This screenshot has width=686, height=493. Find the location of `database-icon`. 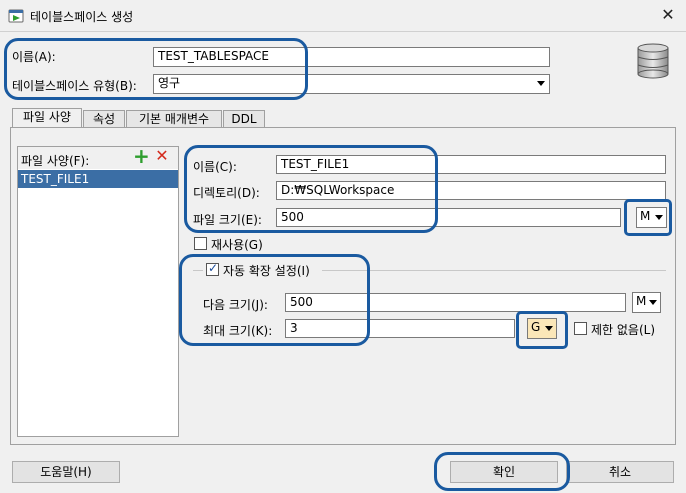

database-icon is located at coordinates (653, 61).